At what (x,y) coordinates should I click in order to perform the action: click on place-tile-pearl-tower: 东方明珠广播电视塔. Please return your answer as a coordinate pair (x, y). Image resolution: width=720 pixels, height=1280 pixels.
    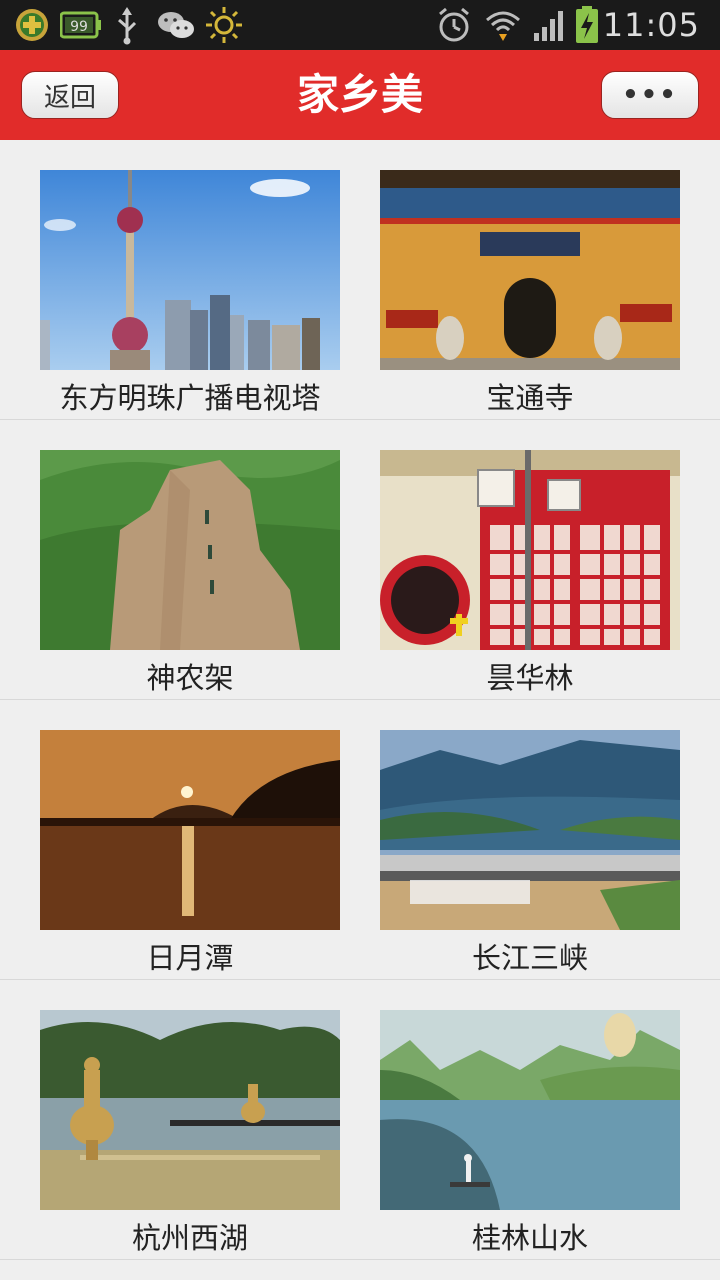
    Looking at the image, I should click on (190, 295).